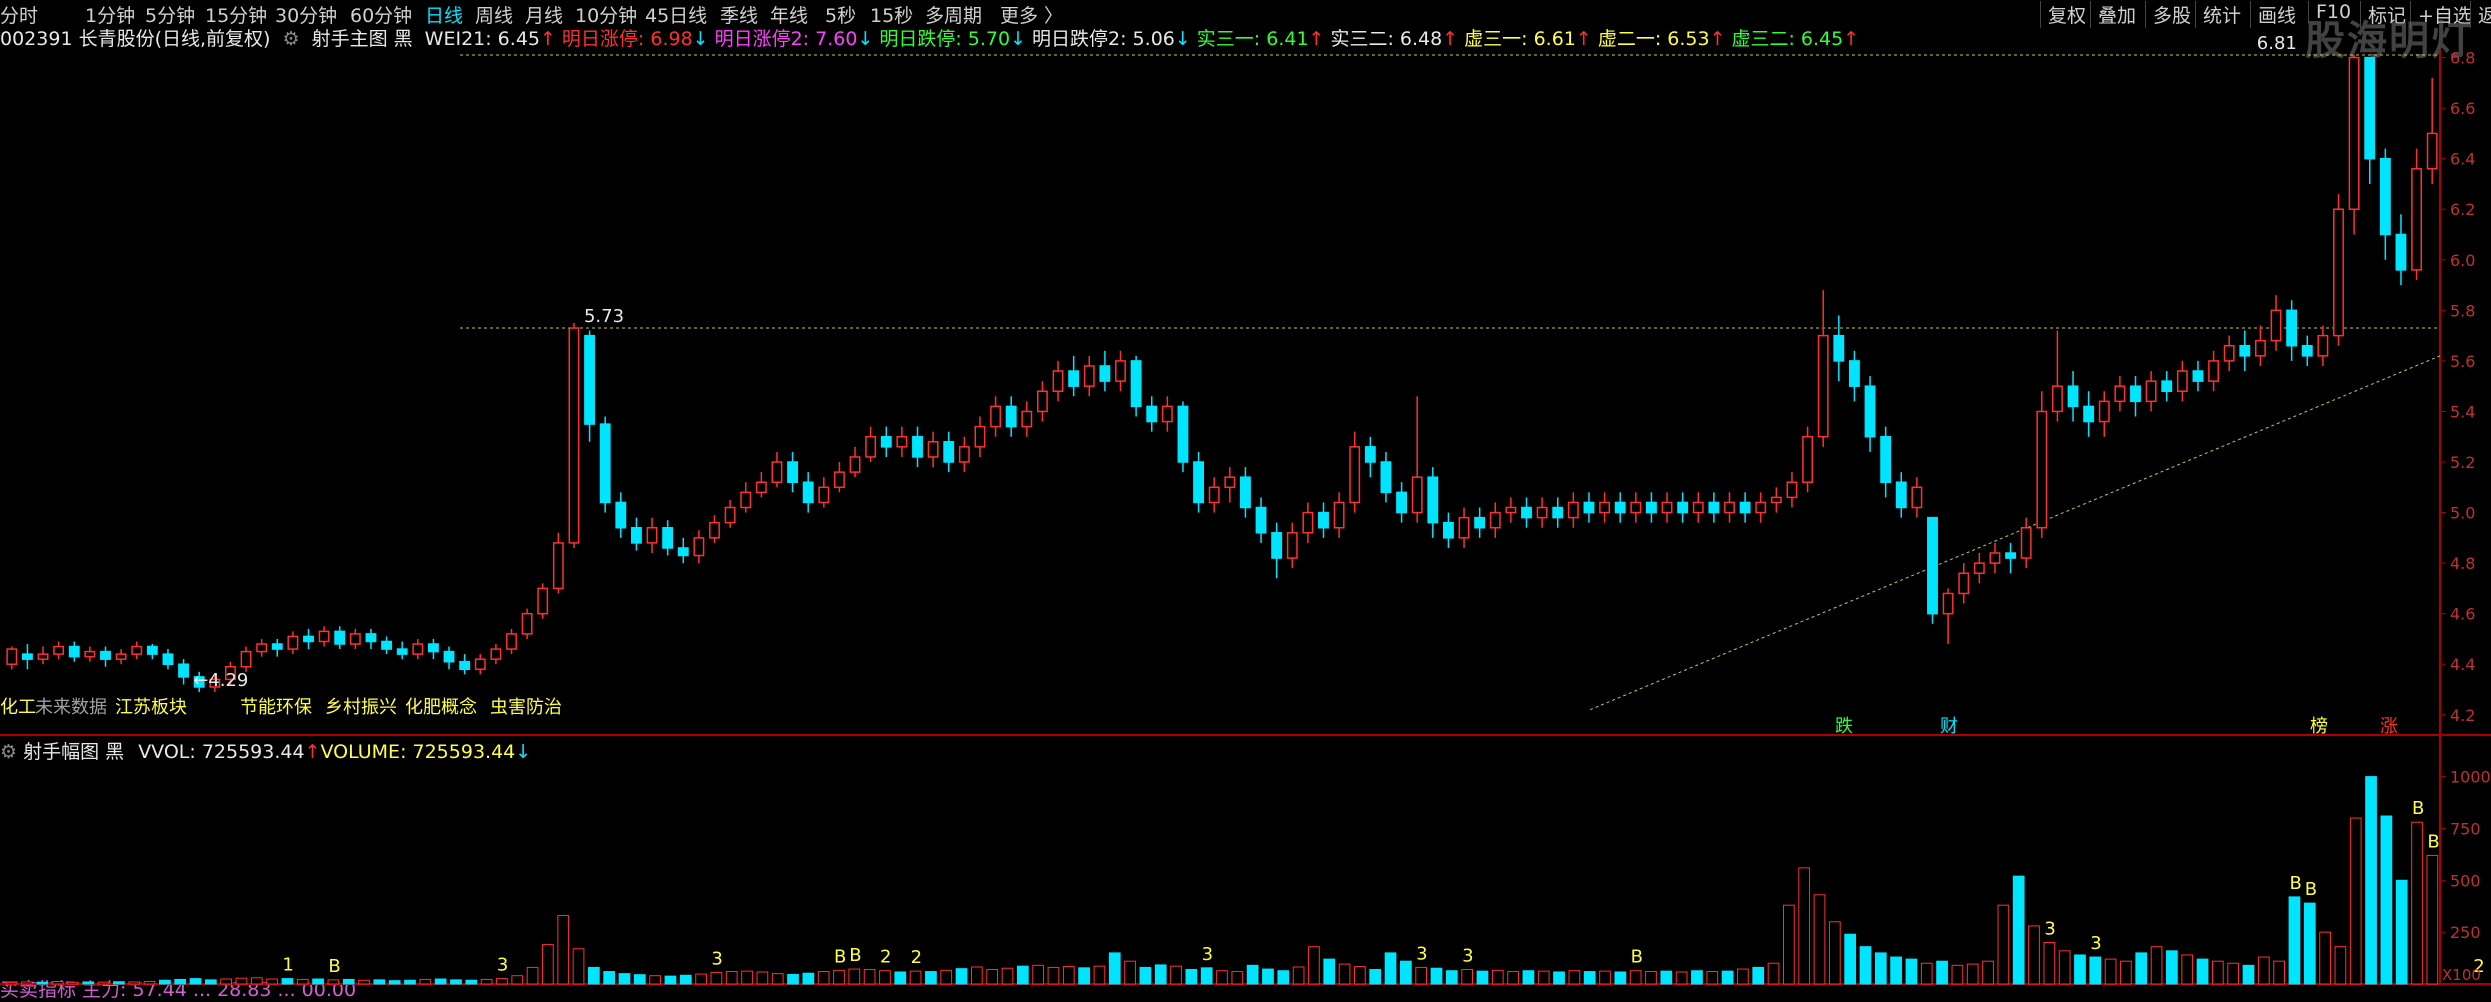  What do you see at coordinates (361, 707) in the screenshot?
I see `sector-tag: 乡村振兴` at bounding box center [361, 707].